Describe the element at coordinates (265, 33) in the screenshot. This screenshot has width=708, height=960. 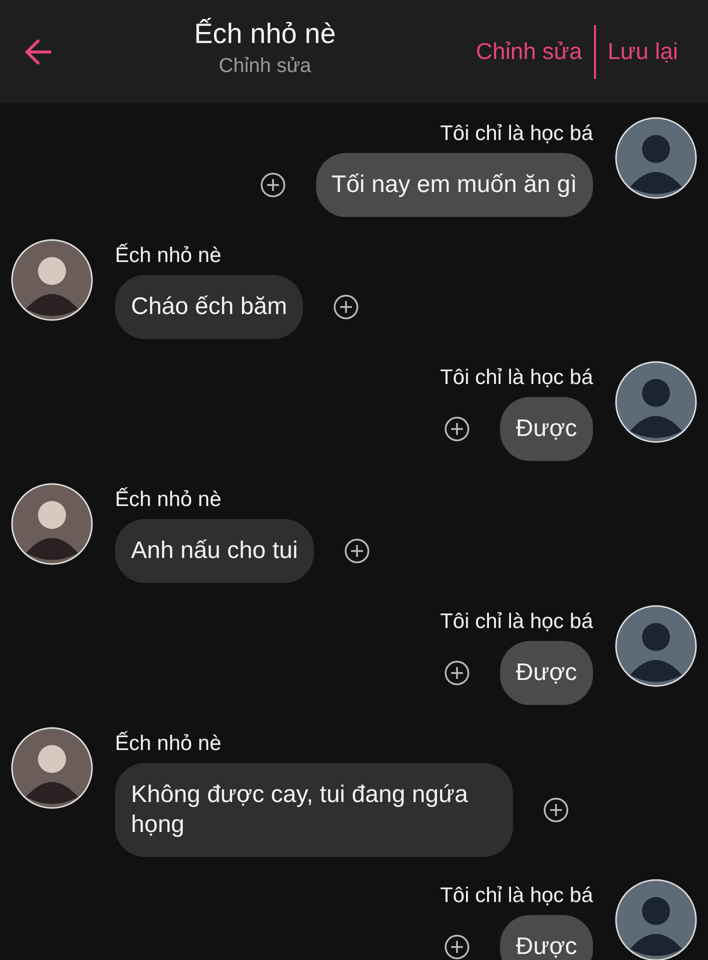
I see `chat-title: Ếch nhỏ nè` at that location.